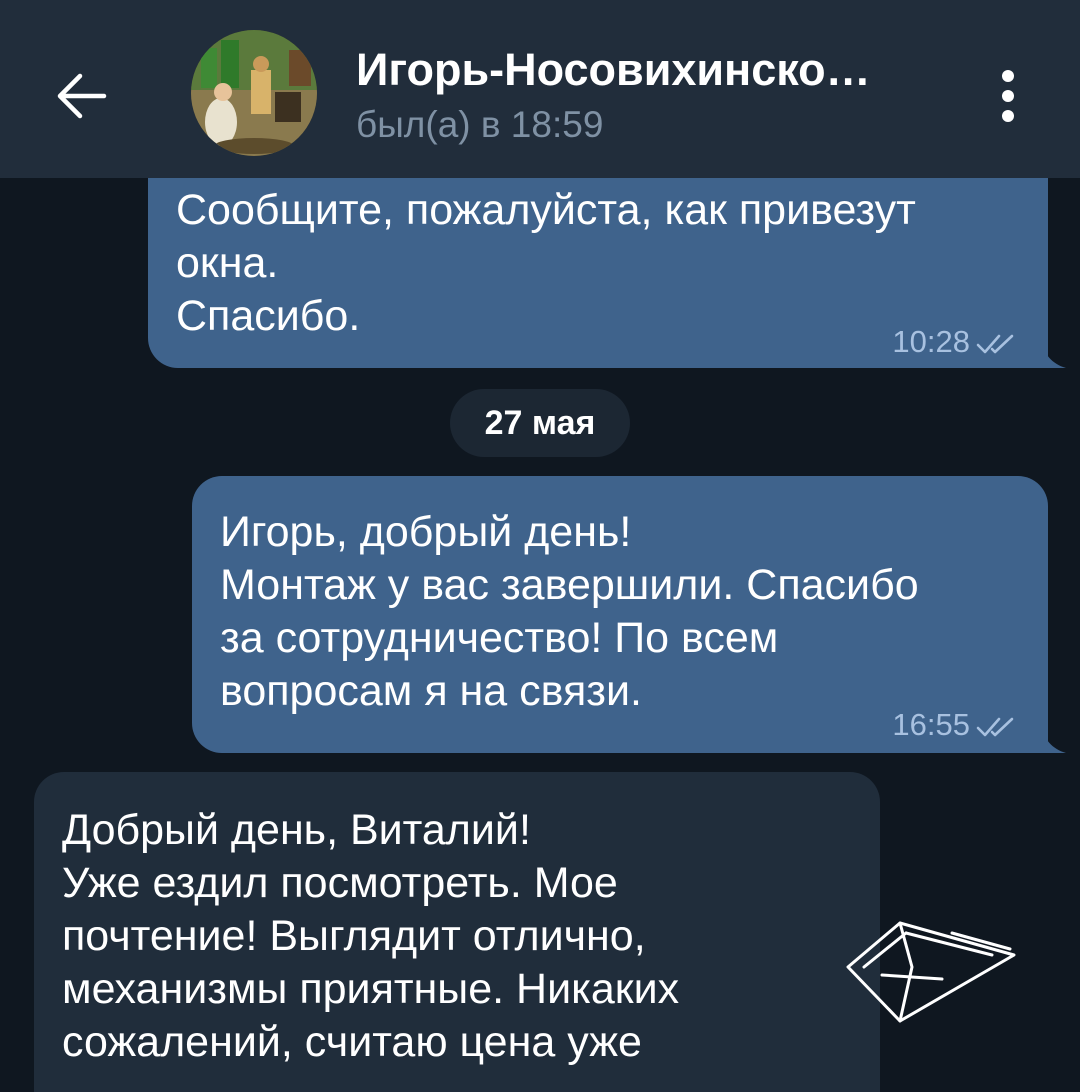 The width and height of the screenshot is (1080, 1092). What do you see at coordinates (931, 972) in the screenshot?
I see `open-book-logo-icon` at bounding box center [931, 972].